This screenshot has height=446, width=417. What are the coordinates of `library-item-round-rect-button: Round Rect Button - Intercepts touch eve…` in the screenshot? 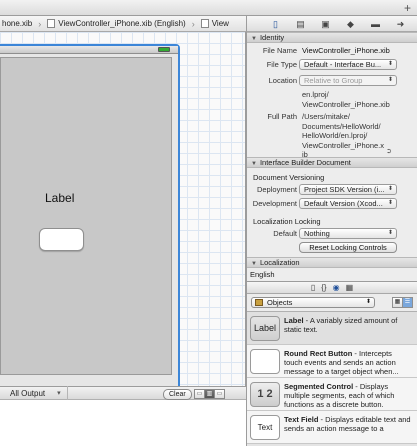 It's located at (332, 361).